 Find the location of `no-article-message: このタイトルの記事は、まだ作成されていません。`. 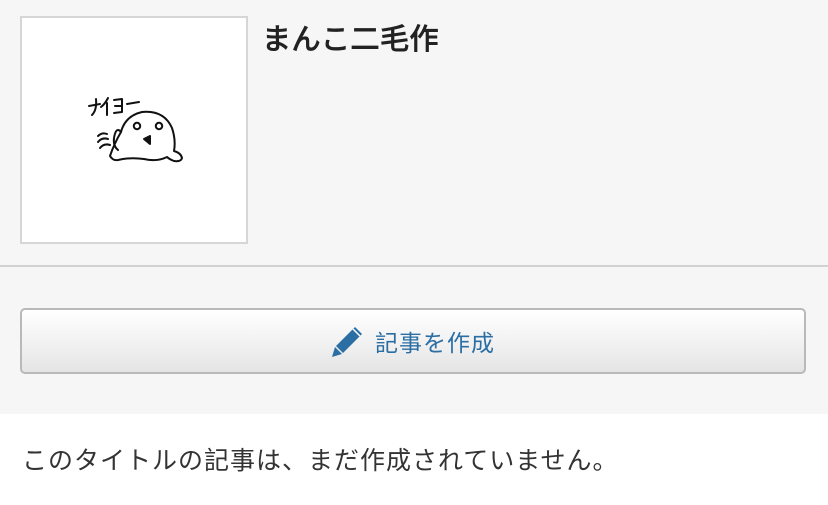

no-article-message: このタイトルの記事は、まだ作成されていません。 is located at coordinates (320, 460).